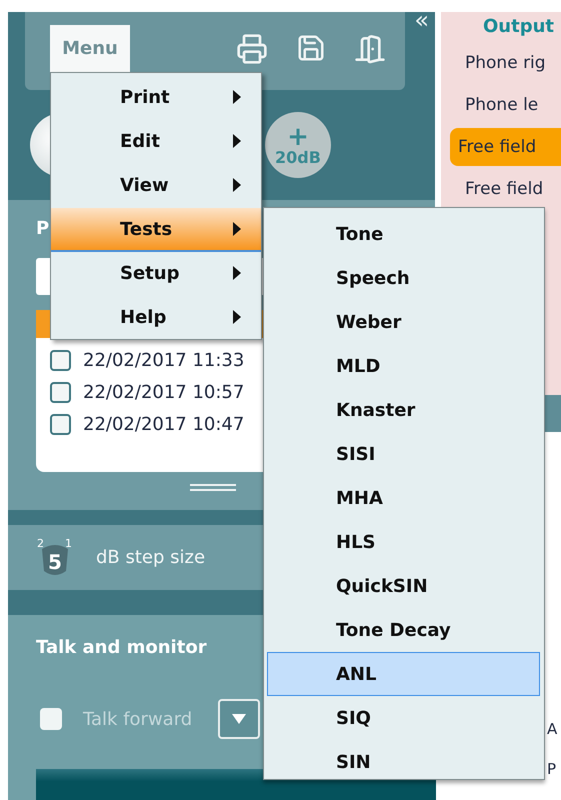 The height and width of the screenshot is (800, 561). I want to click on menu-item: Setup, so click(156, 274).